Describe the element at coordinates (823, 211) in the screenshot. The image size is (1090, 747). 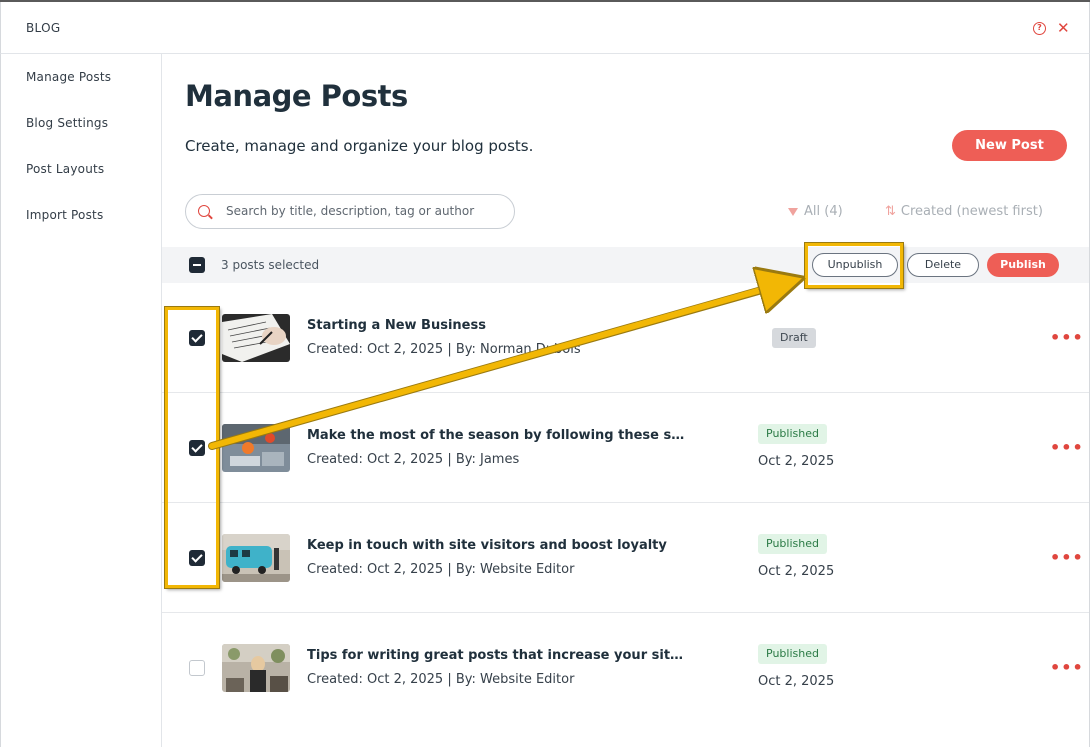
I see `filter-label: All (4)` at that location.